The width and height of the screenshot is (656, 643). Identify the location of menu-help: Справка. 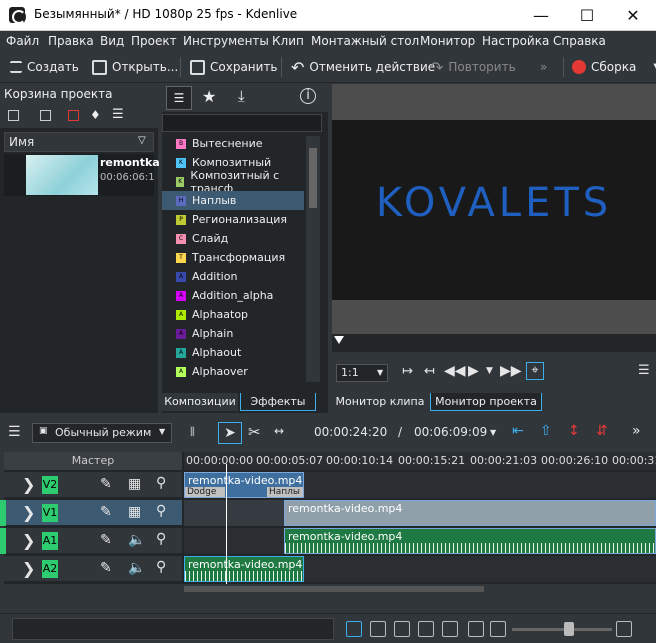
(579, 41).